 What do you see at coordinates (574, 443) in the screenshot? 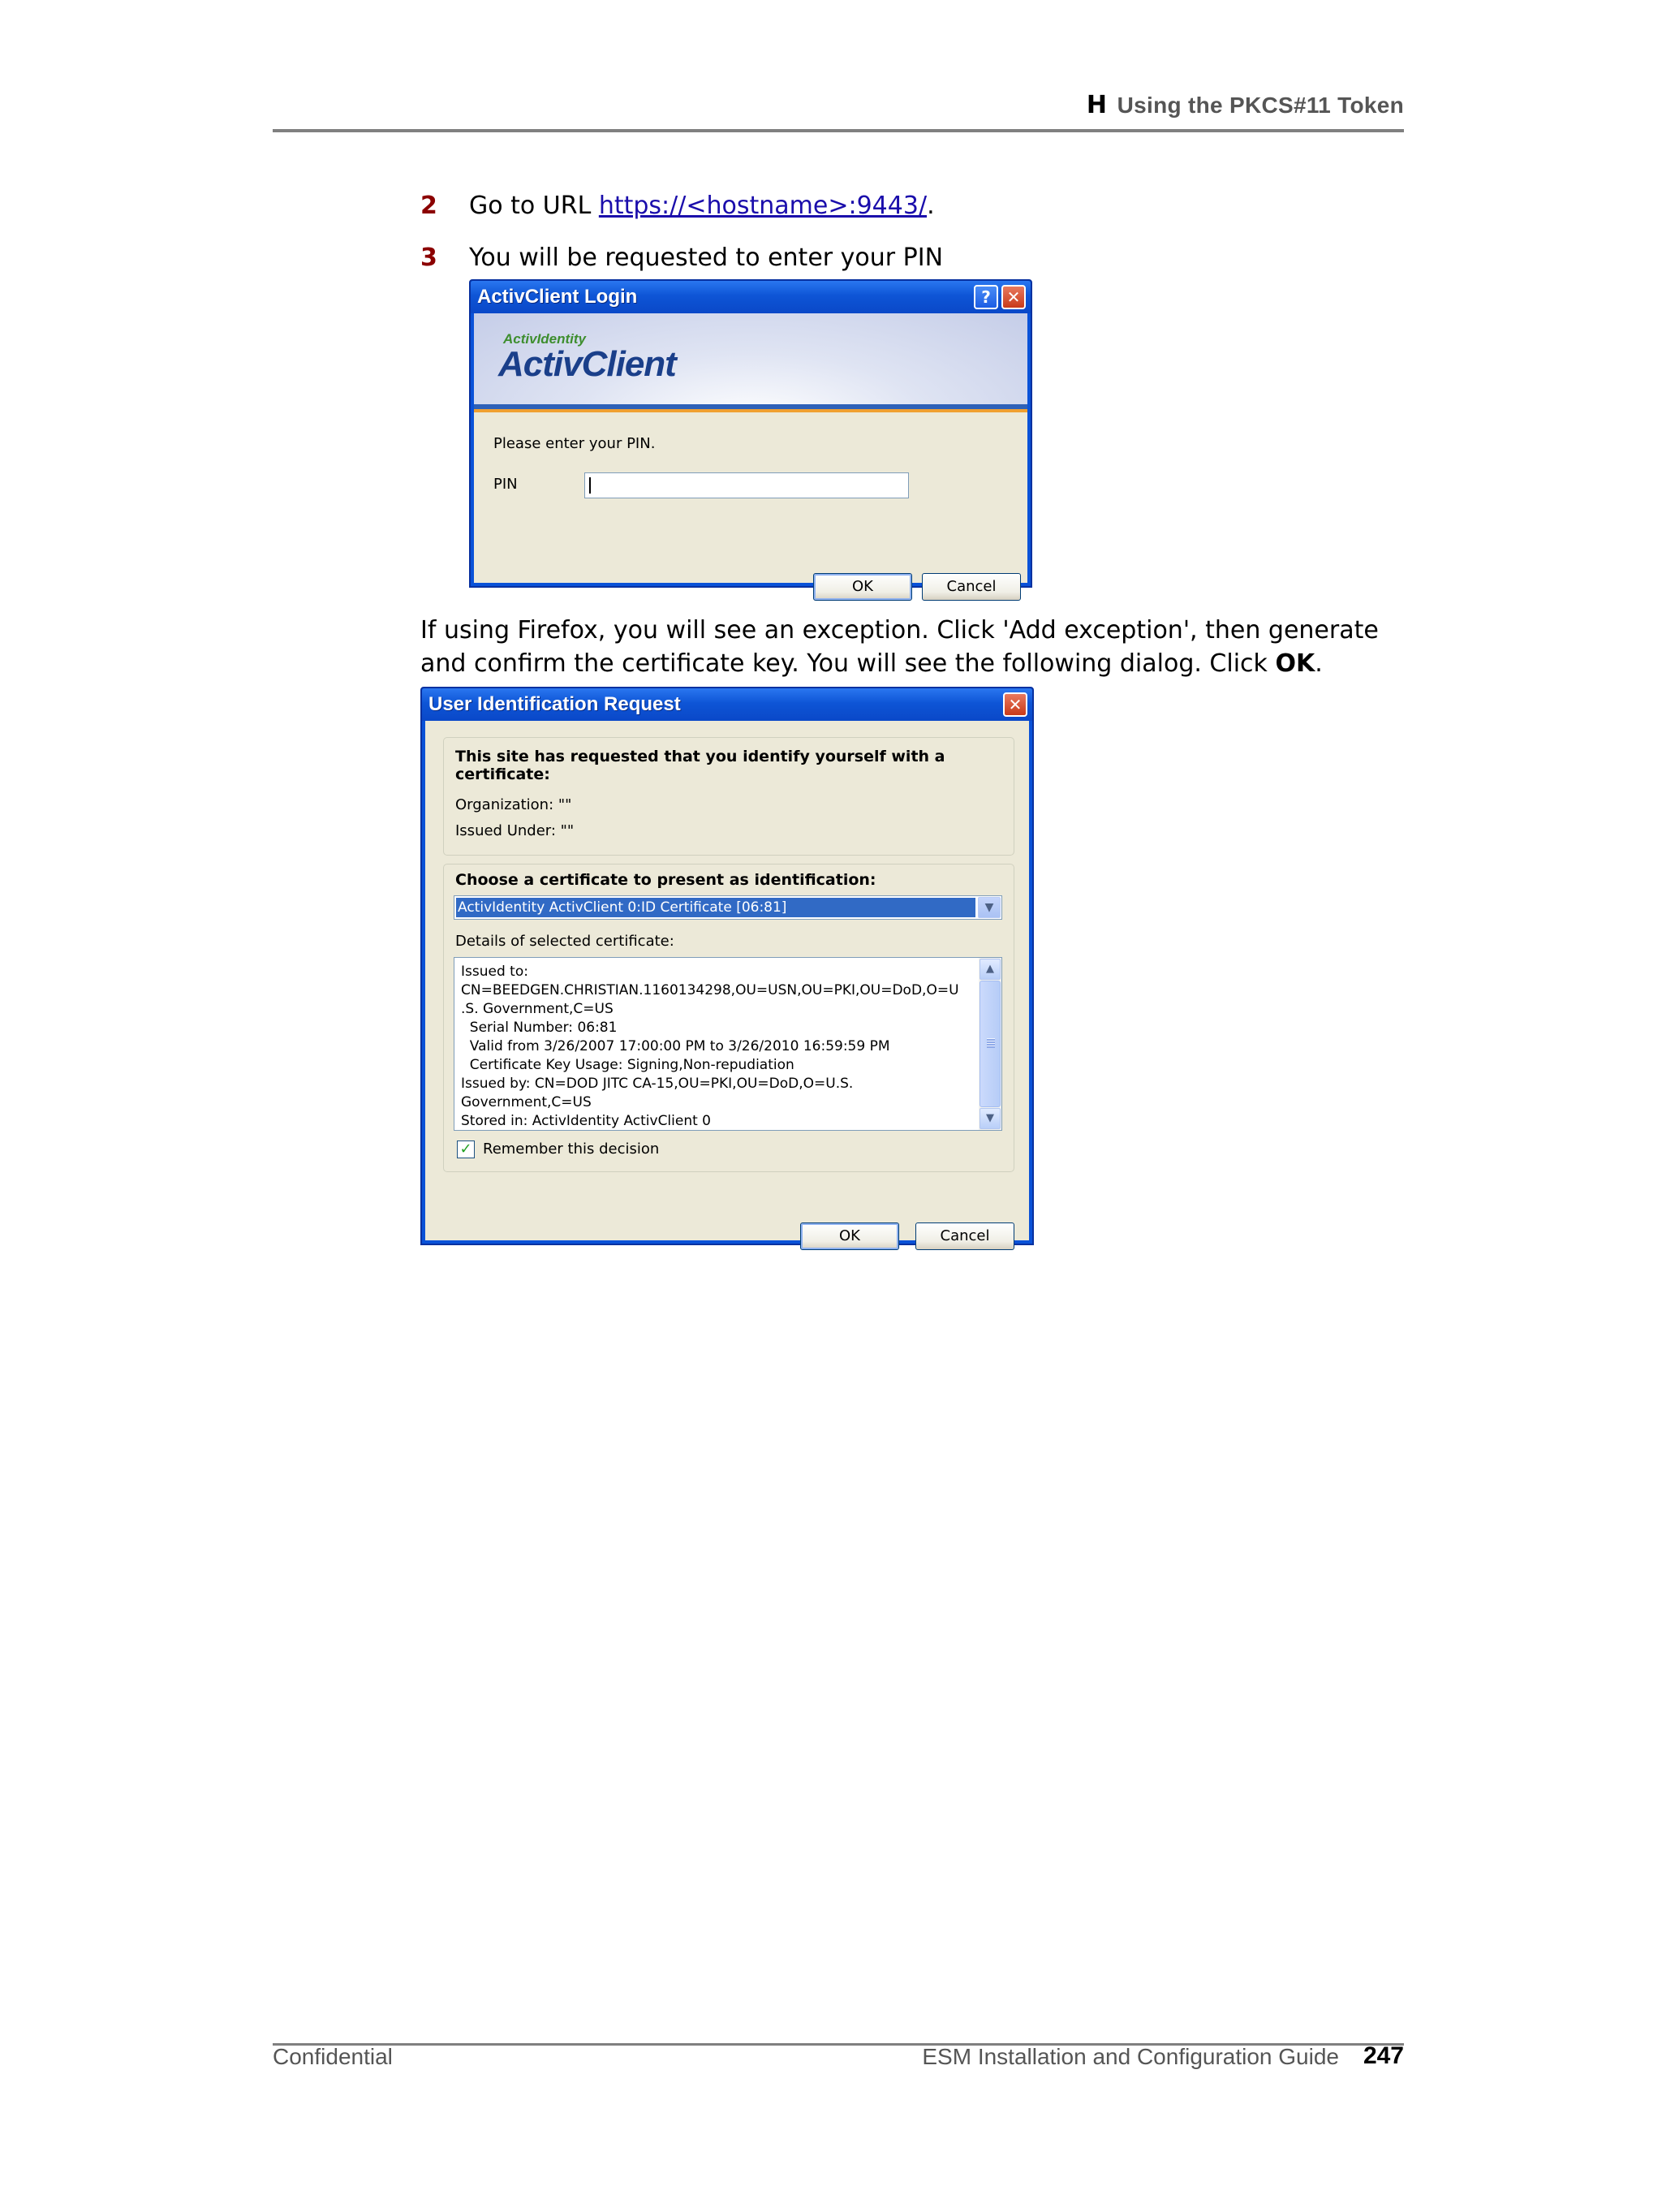
I see `pin-prompt: Please enter your PIN.` at bounding box center [574, 443].